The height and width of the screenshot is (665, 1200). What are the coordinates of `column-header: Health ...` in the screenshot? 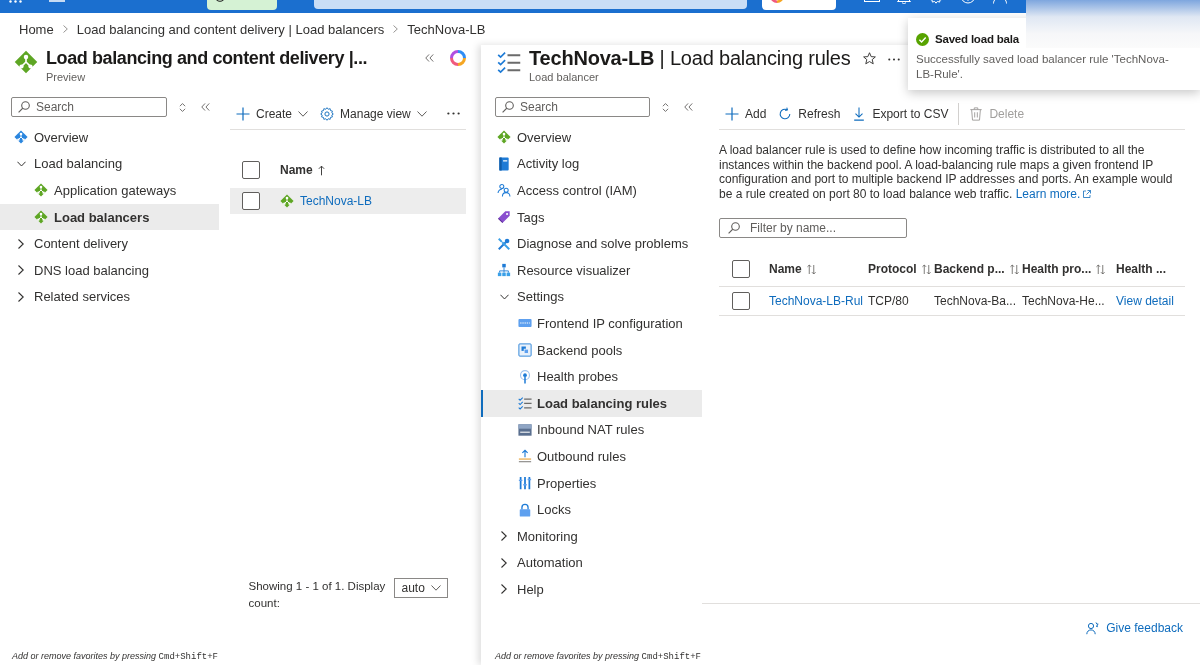 It's located at (1141, 269).